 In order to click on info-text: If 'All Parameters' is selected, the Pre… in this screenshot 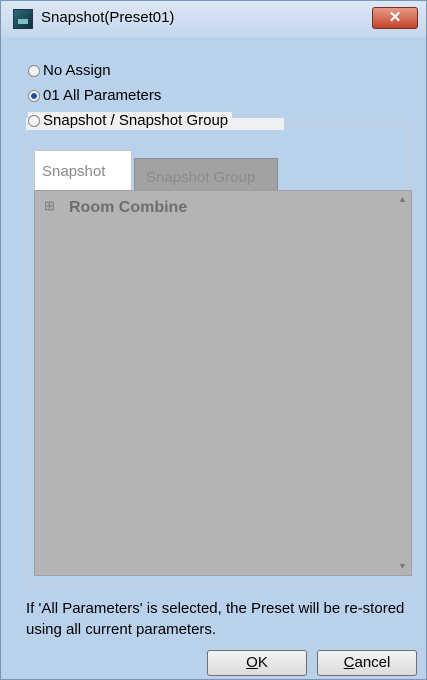, I will do `click(215, 619)`.